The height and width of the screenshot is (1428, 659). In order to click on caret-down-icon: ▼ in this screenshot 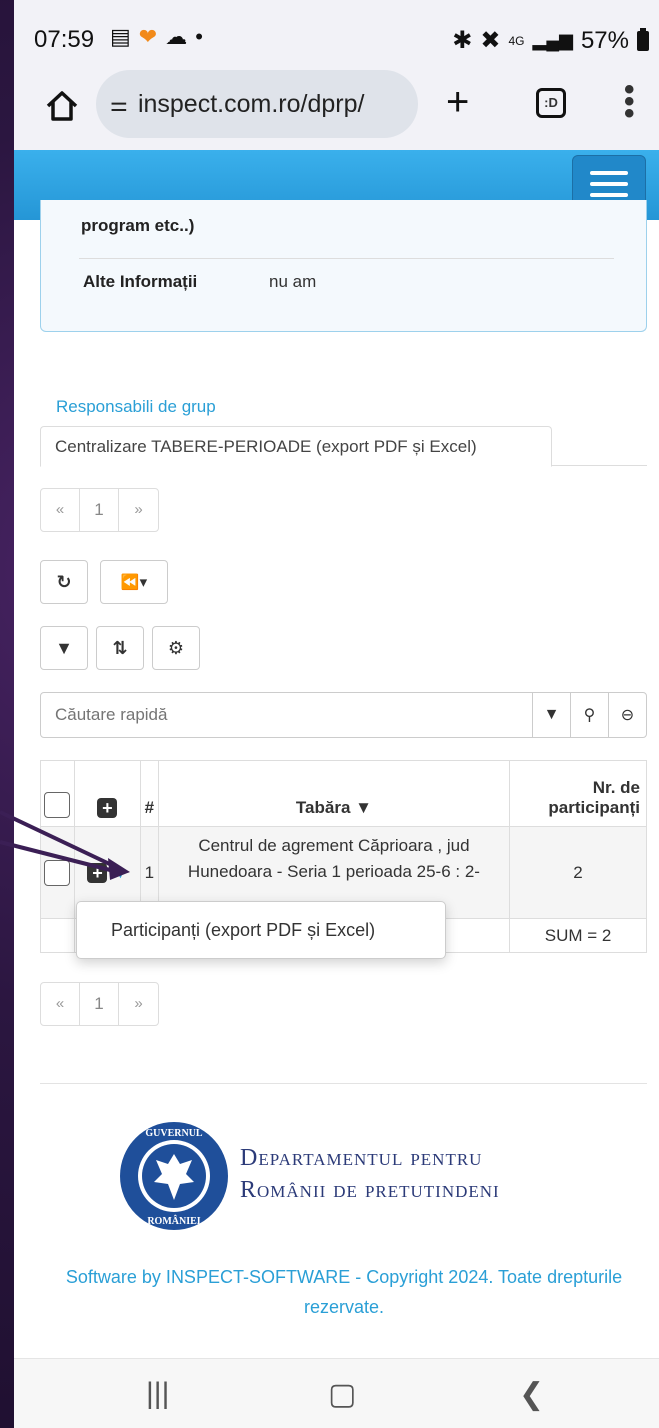, I will do `click(551, 714)`.